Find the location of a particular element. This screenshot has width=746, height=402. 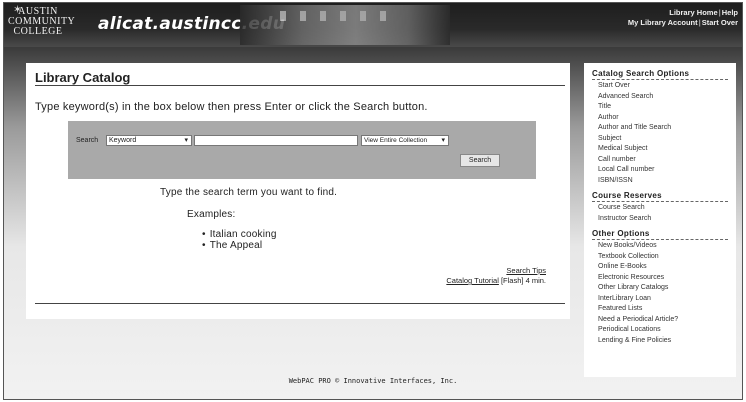

sidebar-item-call-number: Call number is located at coordinates (660, 160).